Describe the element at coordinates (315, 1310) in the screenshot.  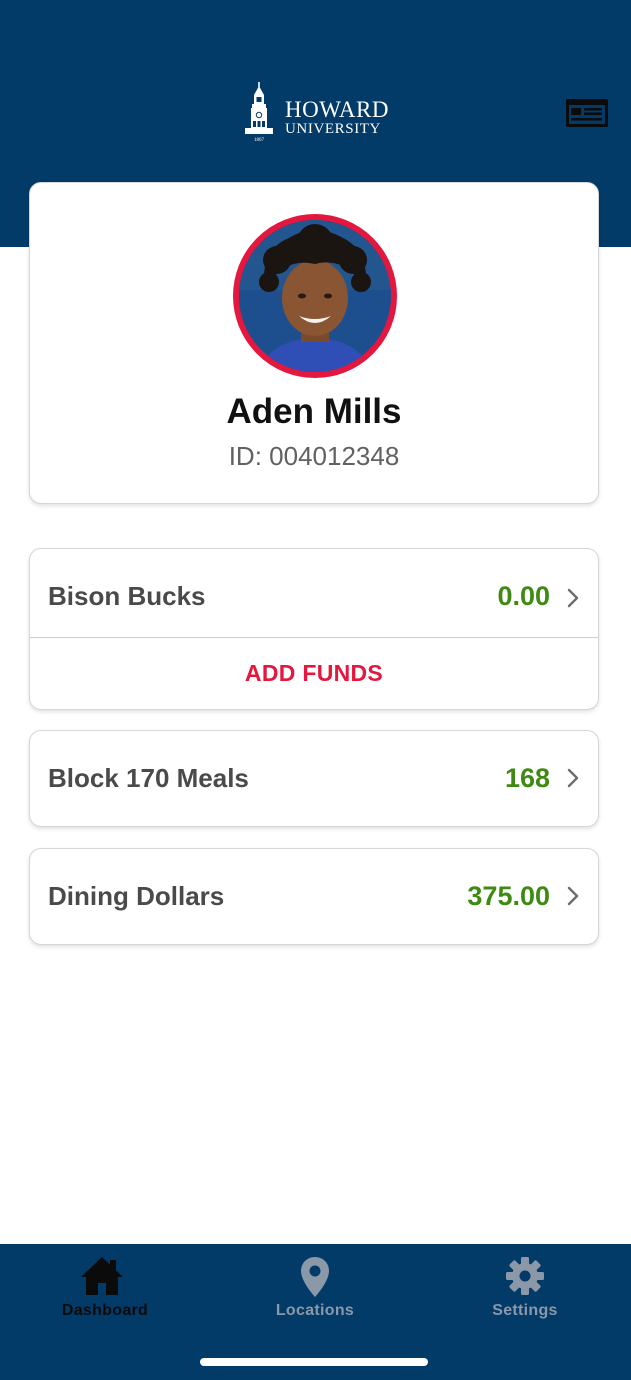
I see `tab-label: Locations` at that location.